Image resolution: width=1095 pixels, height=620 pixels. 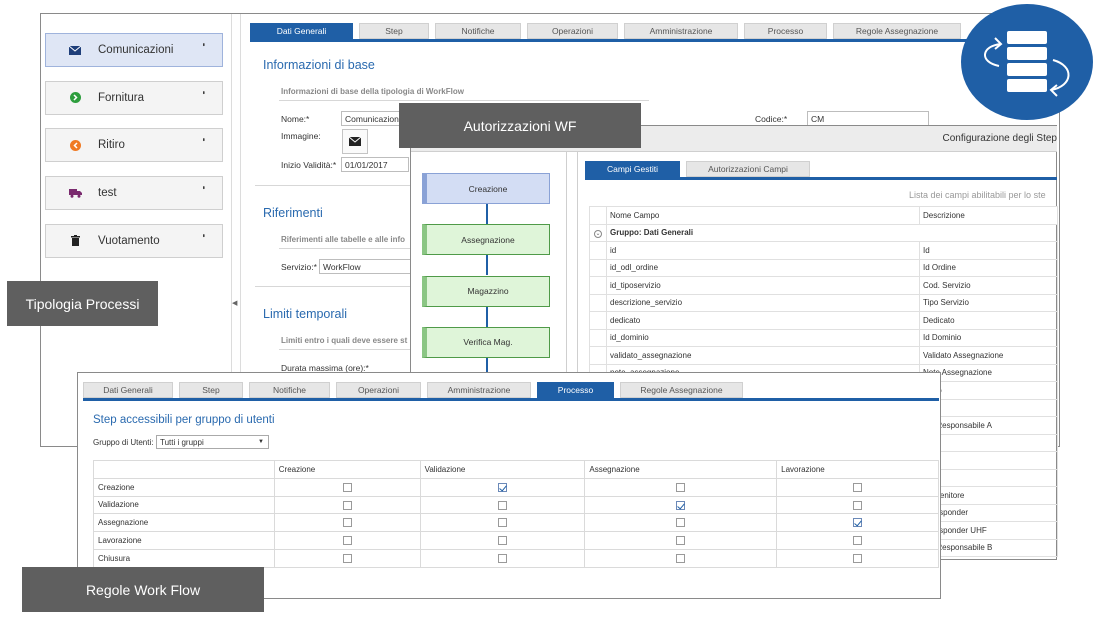 I want to click on nome-label: Nome:*, so click(x=295, y=119).